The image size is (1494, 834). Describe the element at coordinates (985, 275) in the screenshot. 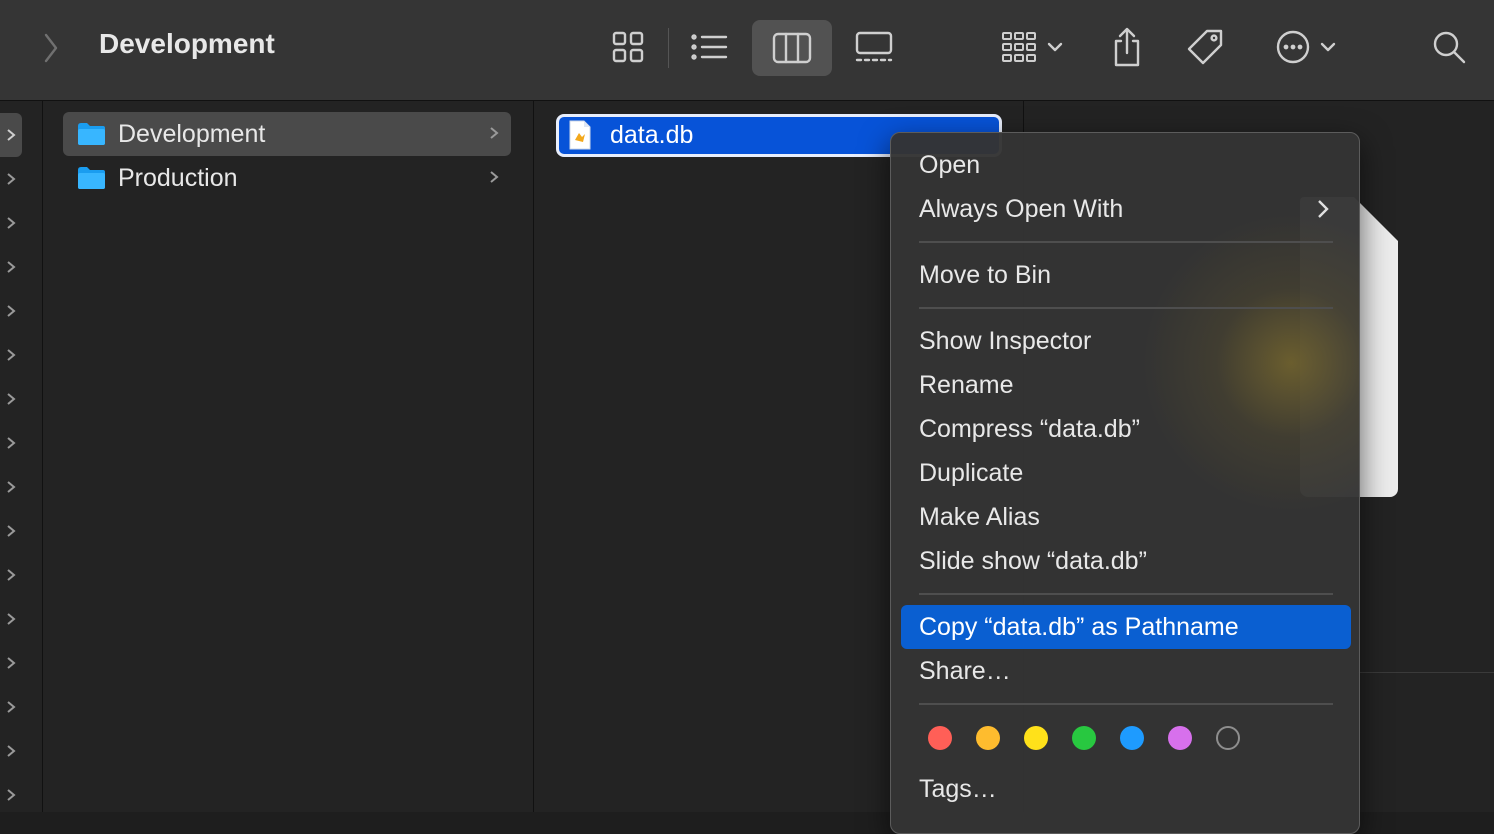

I see `menu-item-label: Move to Bin` at that location.